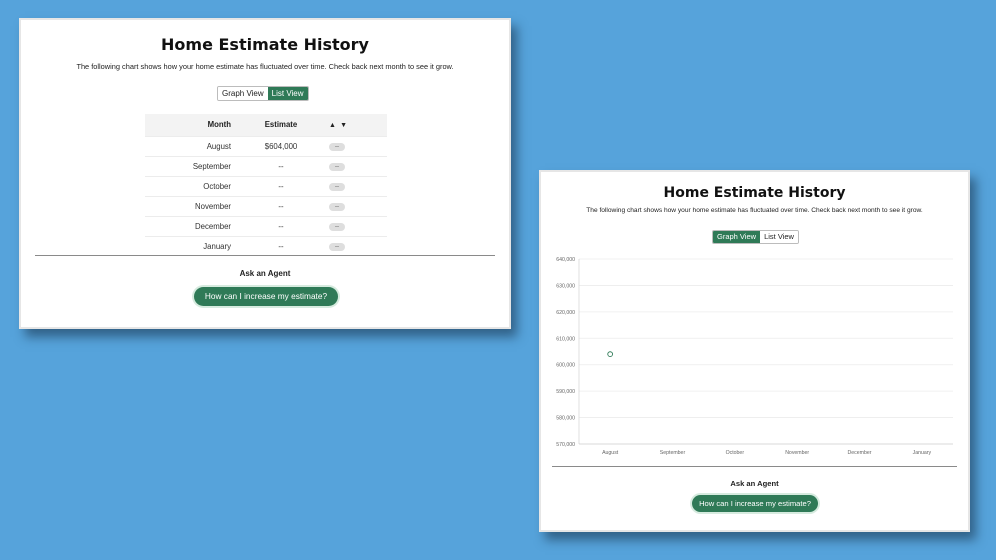  I want to click on y-tick-label: 570,000, so click(565, 445).